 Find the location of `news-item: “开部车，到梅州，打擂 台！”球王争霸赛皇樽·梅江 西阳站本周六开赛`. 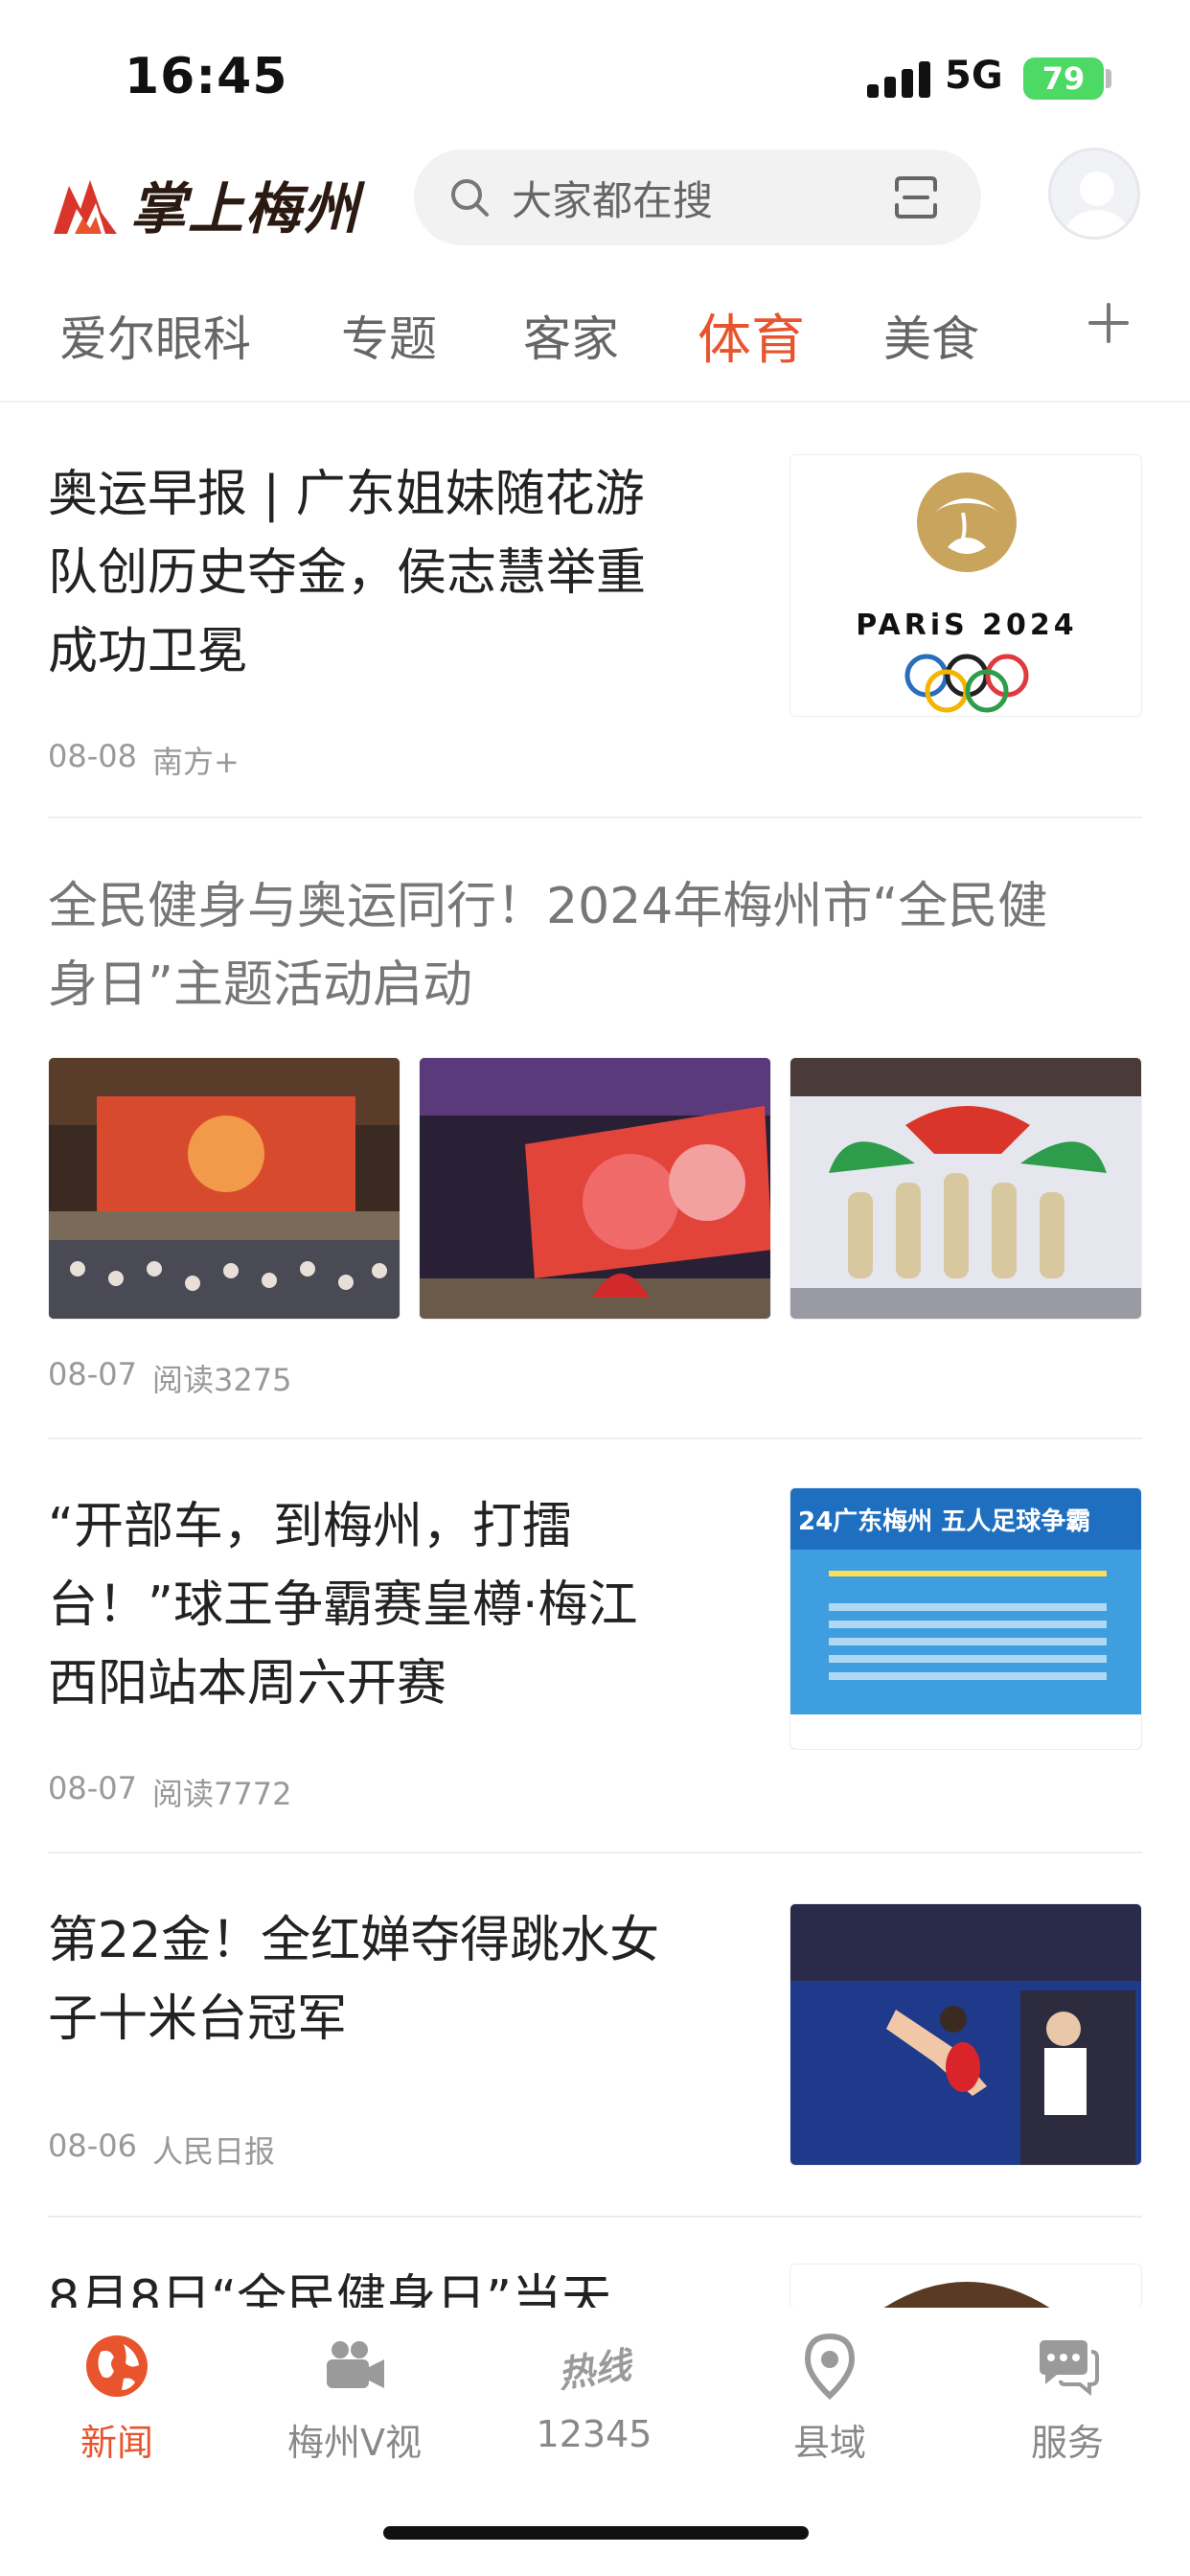

news-item: “开部车，到梅州，打擂 台！”球王争霸赛皇樽·梅江 西阳站本周六开赛 is located at coordinates (393, 1605).